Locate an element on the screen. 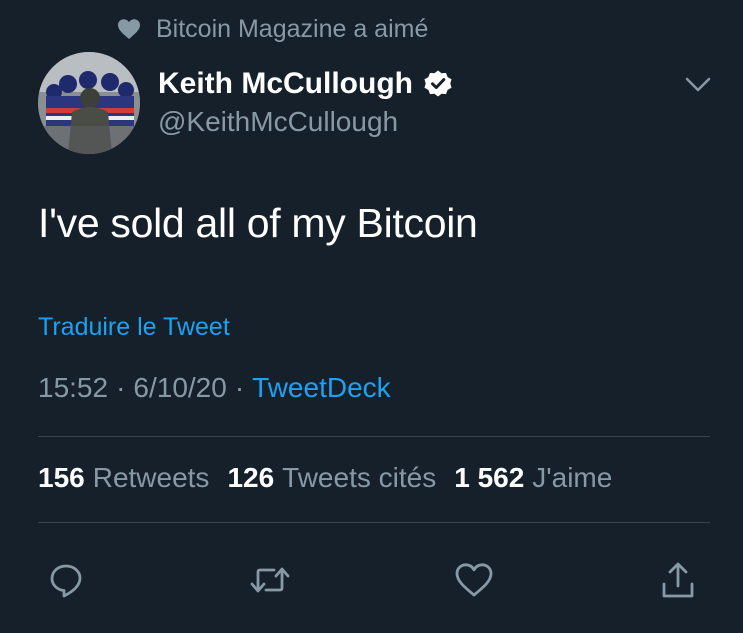 The height and width of the screenshot is (633, 743). tweet-time: 15:52 is located at coordinates (73, 387).